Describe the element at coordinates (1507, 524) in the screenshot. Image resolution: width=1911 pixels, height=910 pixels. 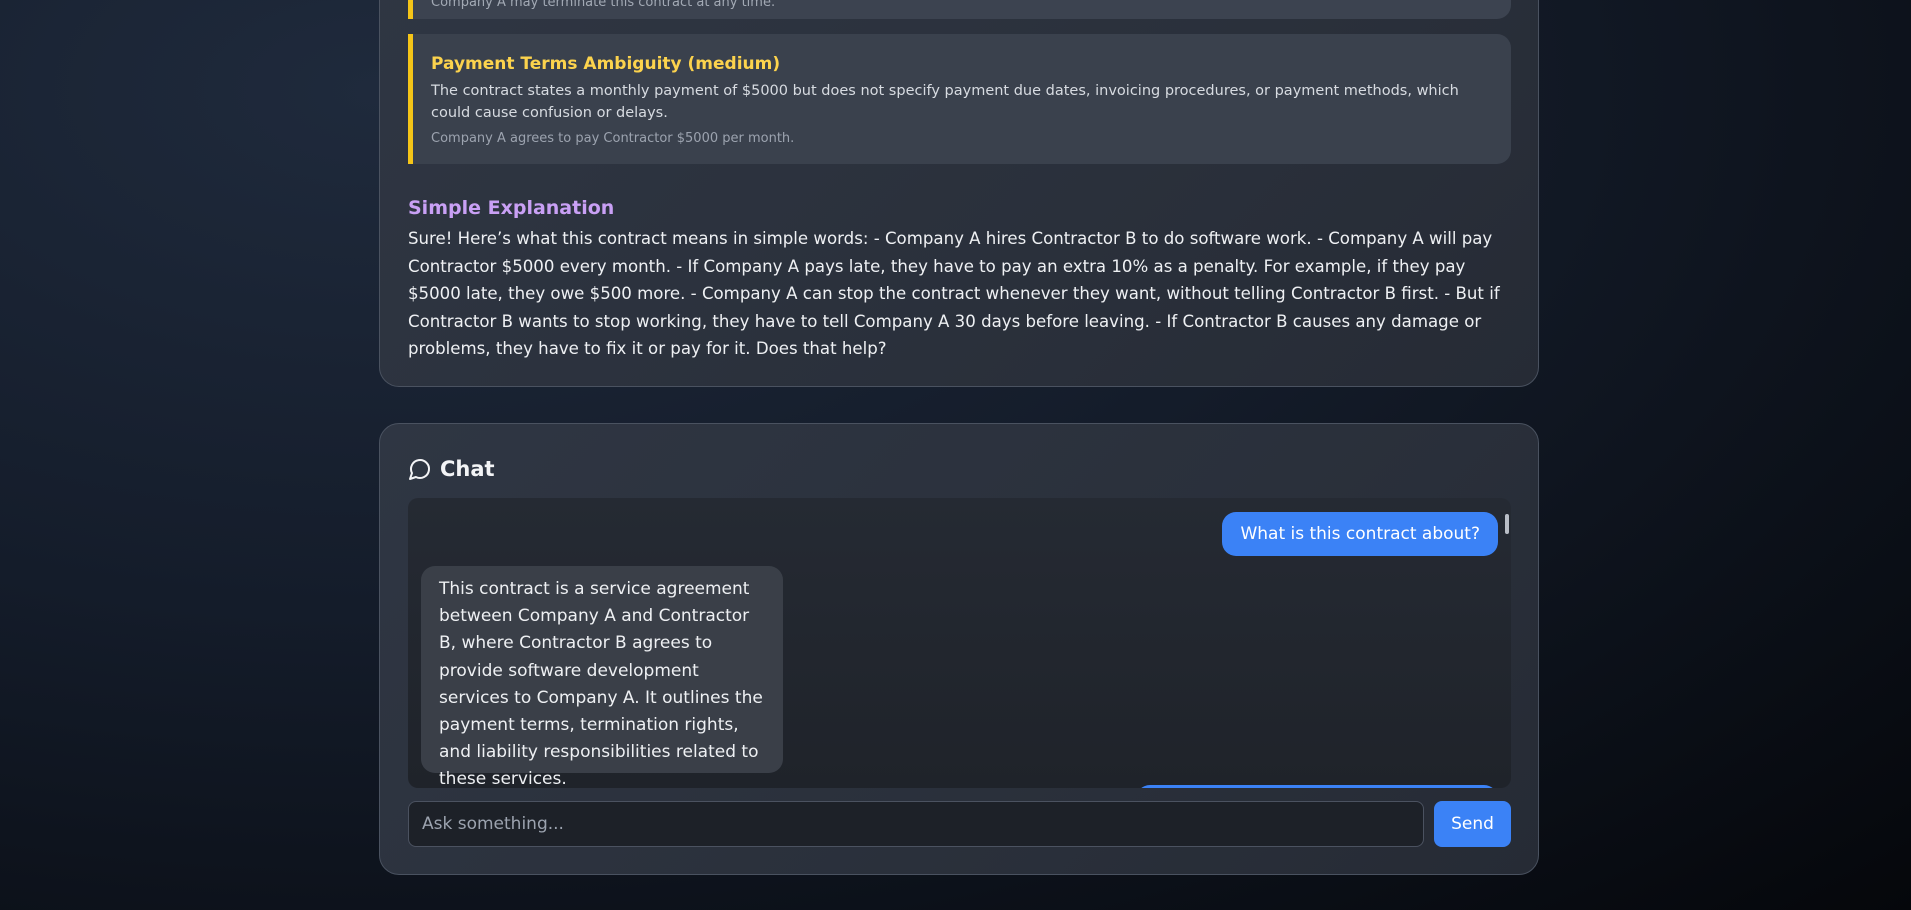
I see `scrollbar-thumb` at that location.